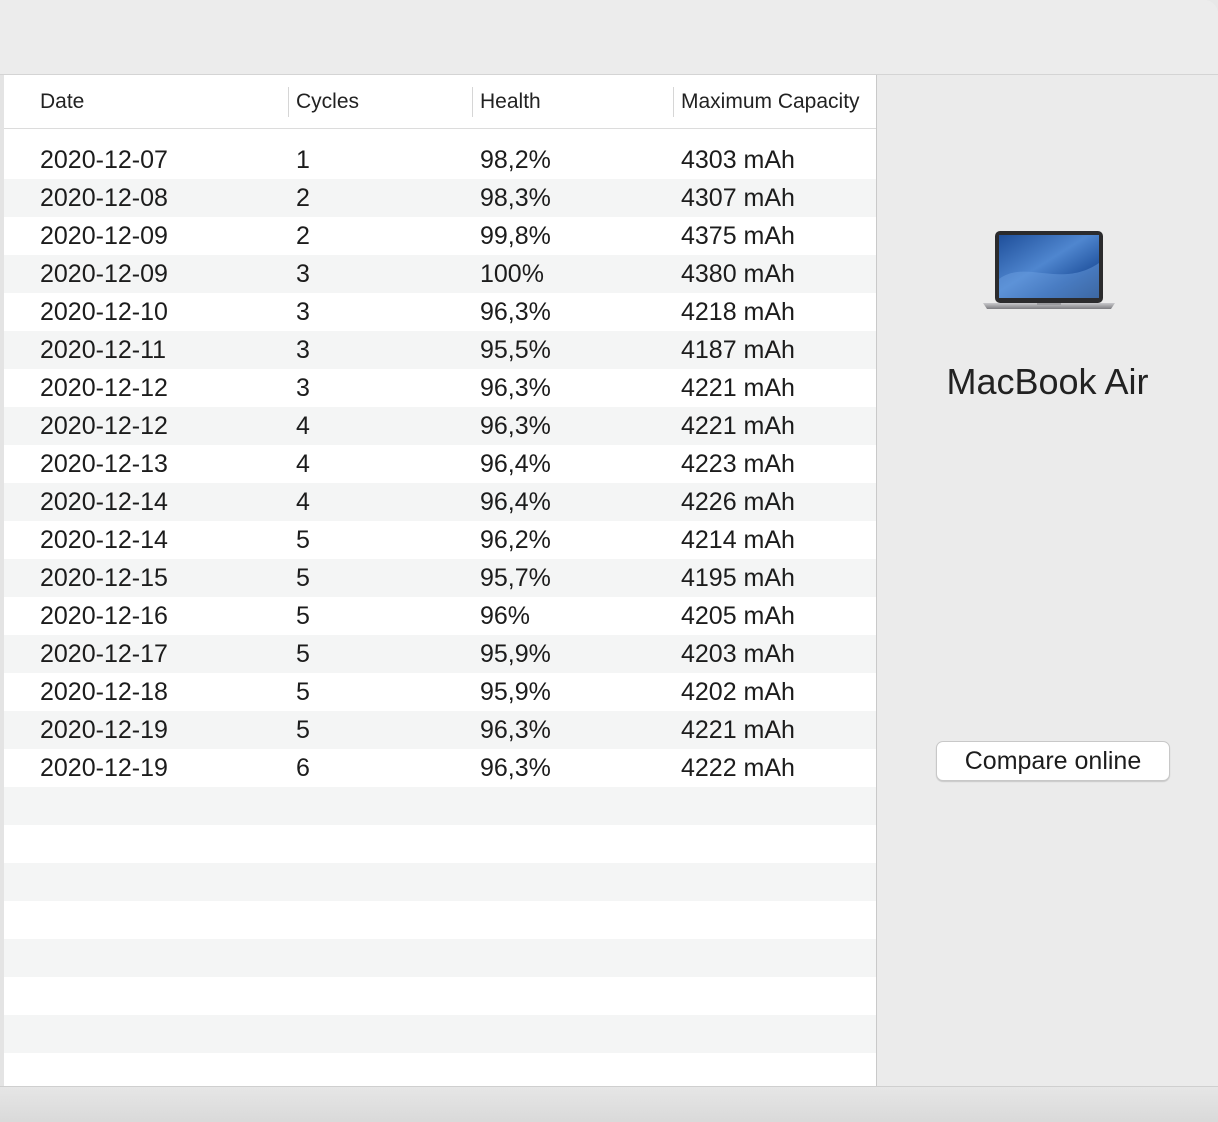 This screenshot has height=1122, width=1218. What do you see at coordinates (440, 692) in the screenshot?
I see `table-row: 2020-12-18 5 95,9% 4202 mAh` at bounding box center [440, 692].